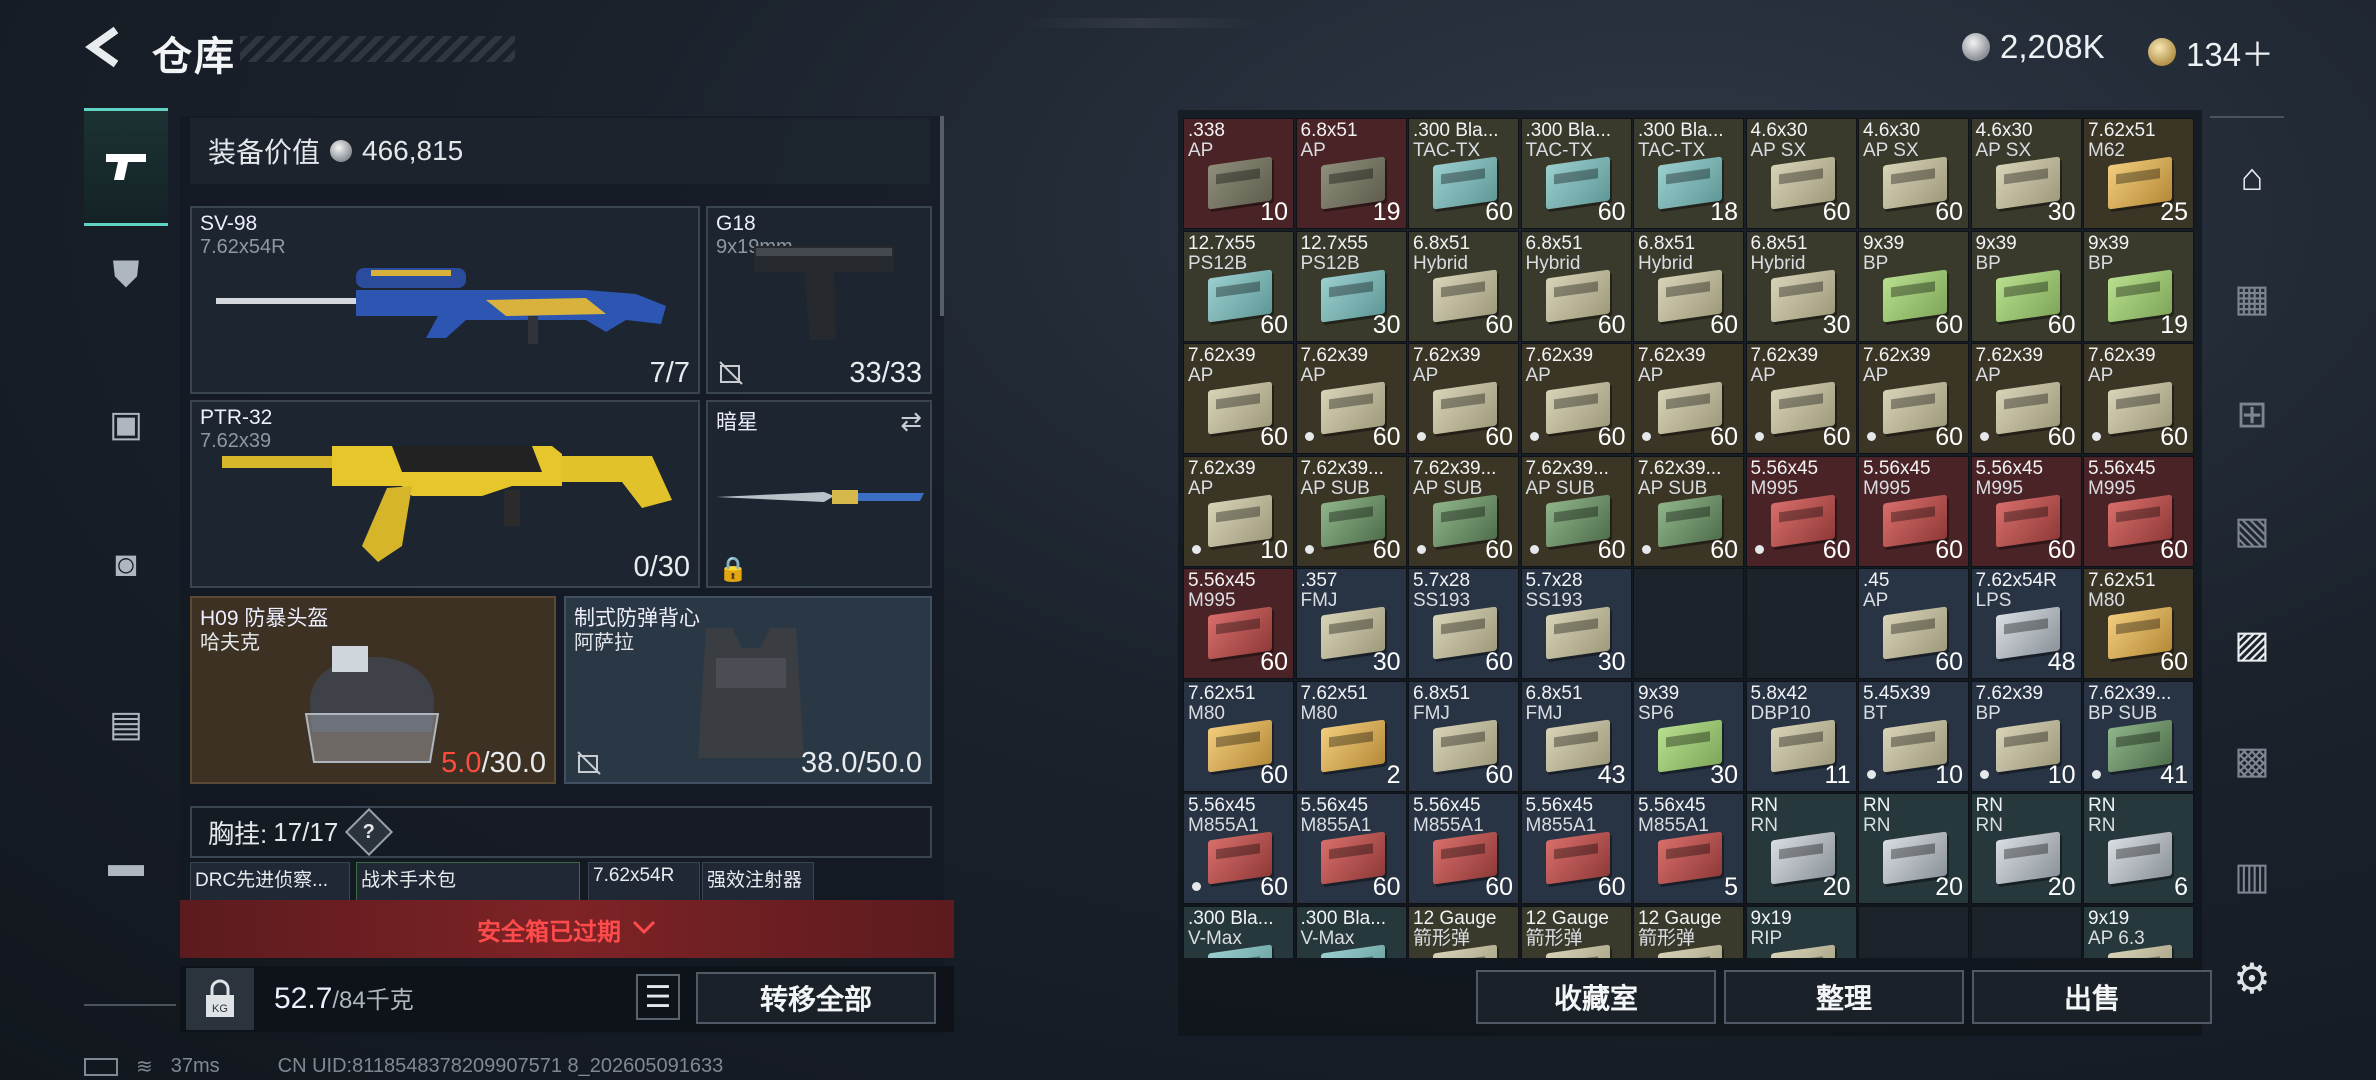 The height and width of the screenshot is (1080, 2376). What do you see at coordinates (644, 882) in the screenshot?
I see `chest-item-3: 7.62x54R` at bounding box center [644, 882].